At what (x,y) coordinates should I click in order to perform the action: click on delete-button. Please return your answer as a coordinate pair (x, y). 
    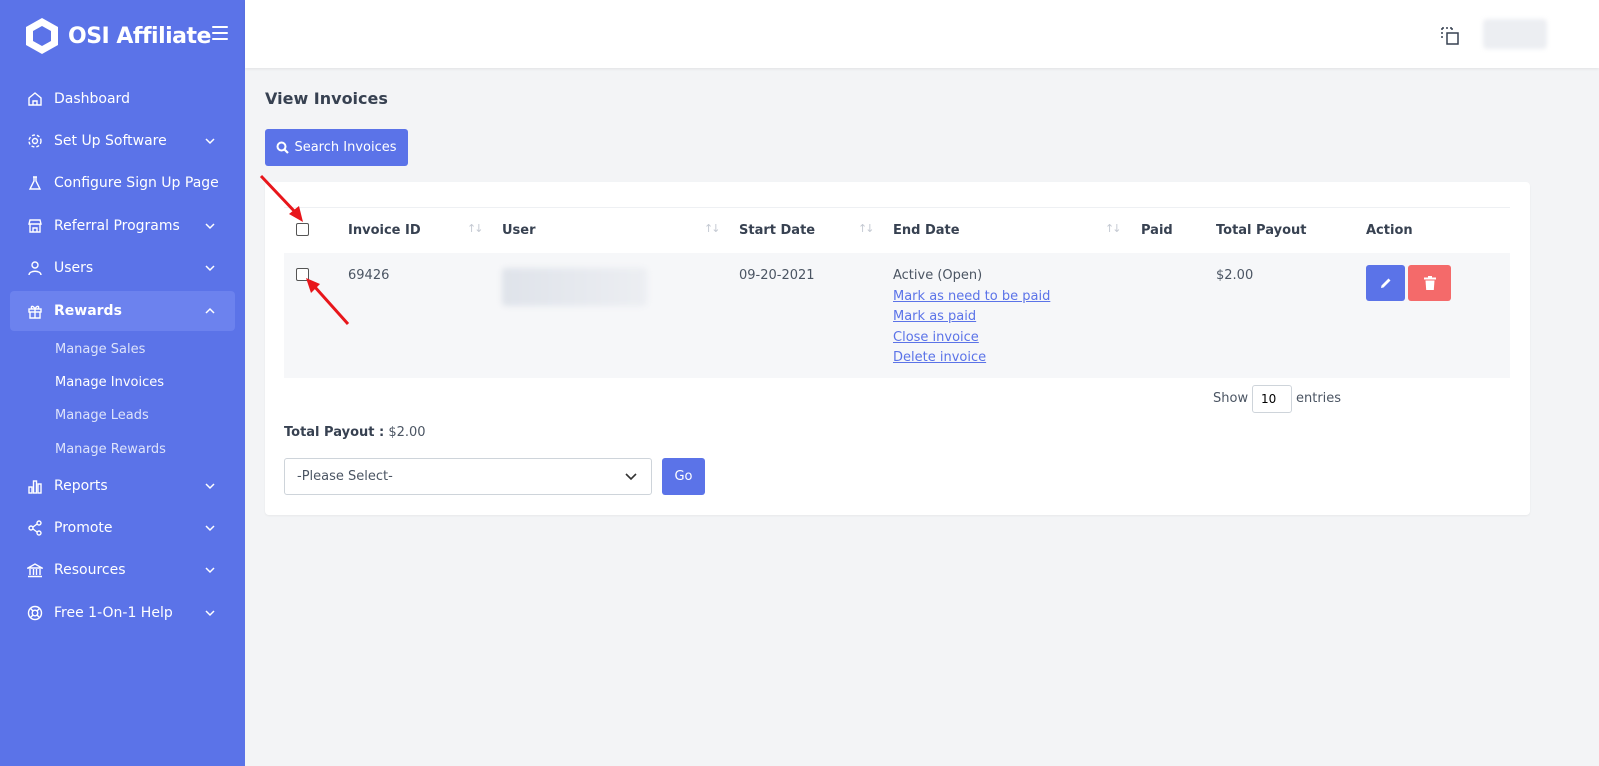
    Looking at the image, I should click on (1429, 283).